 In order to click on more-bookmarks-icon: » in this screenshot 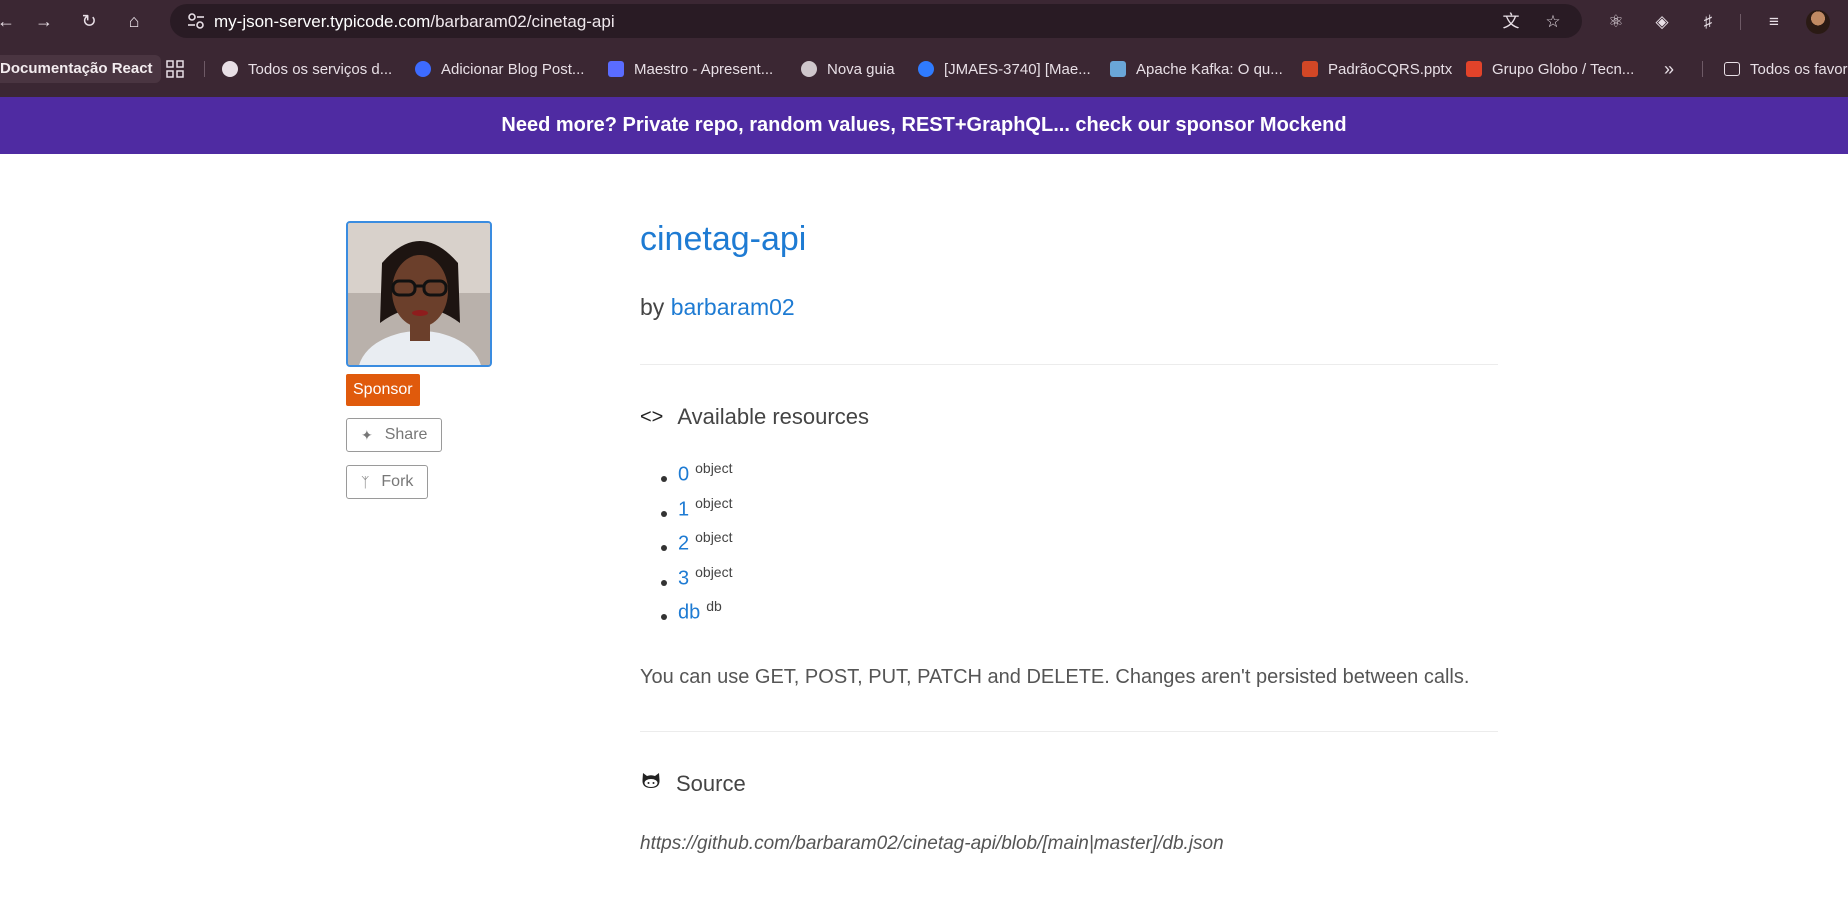, I will do `click(1669, 69)`.